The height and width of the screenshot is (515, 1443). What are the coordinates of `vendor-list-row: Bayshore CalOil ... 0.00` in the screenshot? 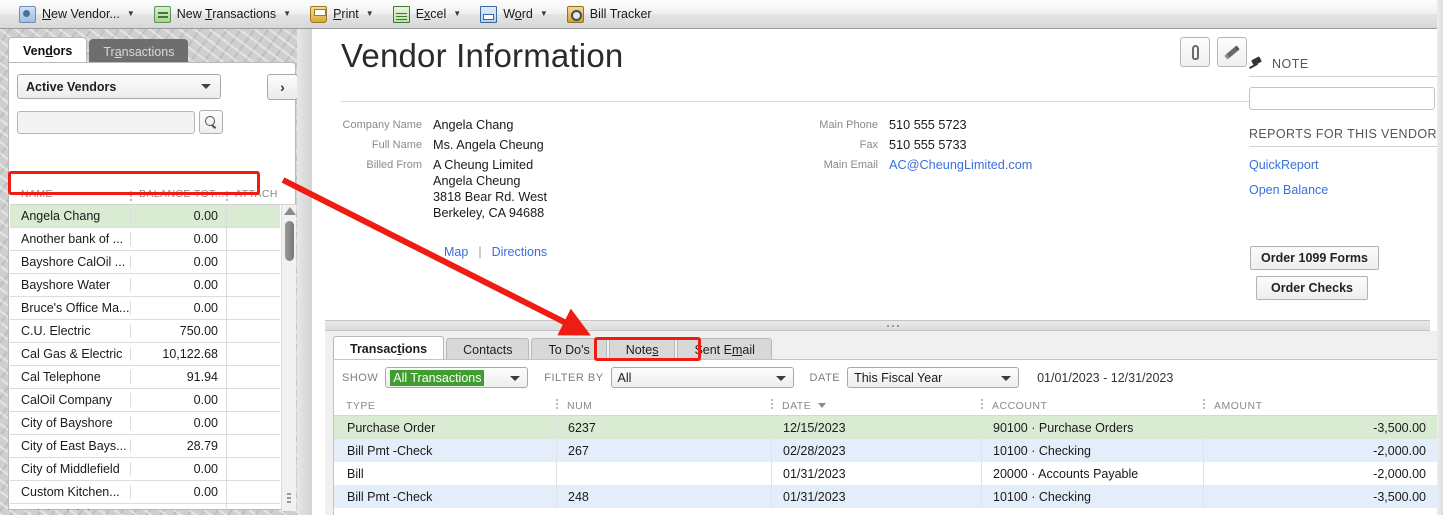 It's located at (145, 262).